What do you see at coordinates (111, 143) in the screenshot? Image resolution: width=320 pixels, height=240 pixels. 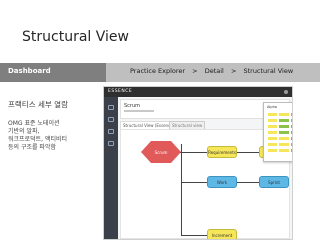 I see `settings-icon` at bounding box center [111, 143].